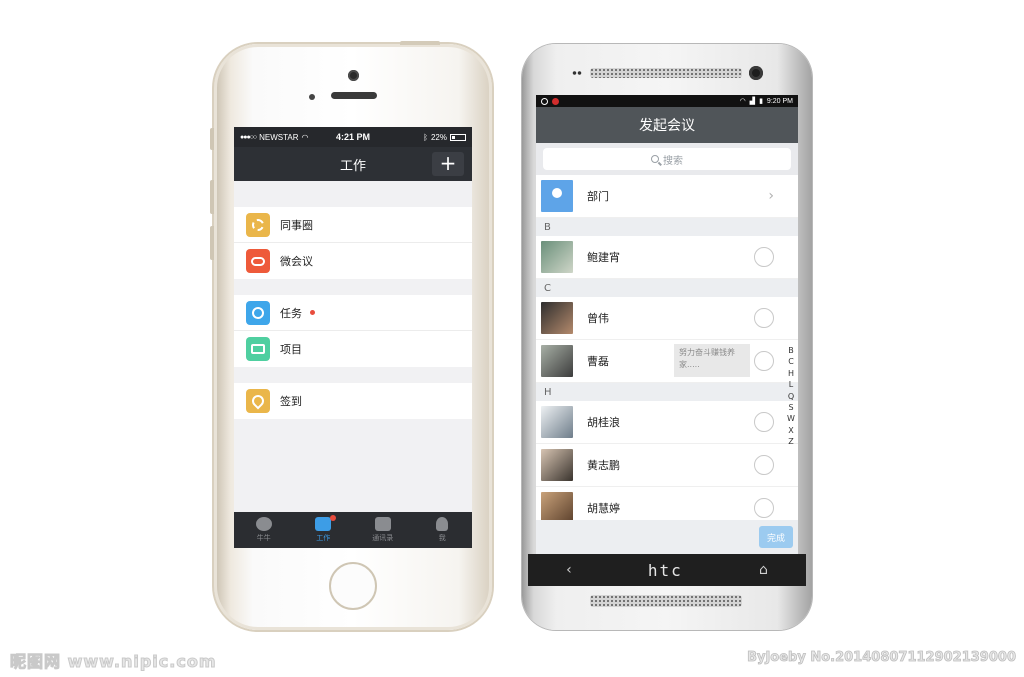  Describe the element at coordinates (442, 524) in the screenshot. I see `person-icon` at that location.